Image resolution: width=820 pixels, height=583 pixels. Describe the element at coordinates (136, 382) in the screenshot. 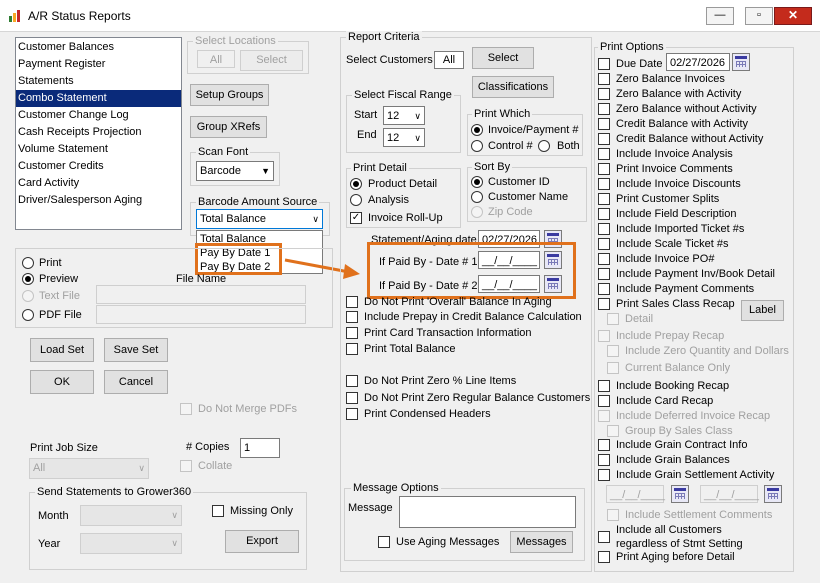

I see `cancel-button: Cancel` at that location.